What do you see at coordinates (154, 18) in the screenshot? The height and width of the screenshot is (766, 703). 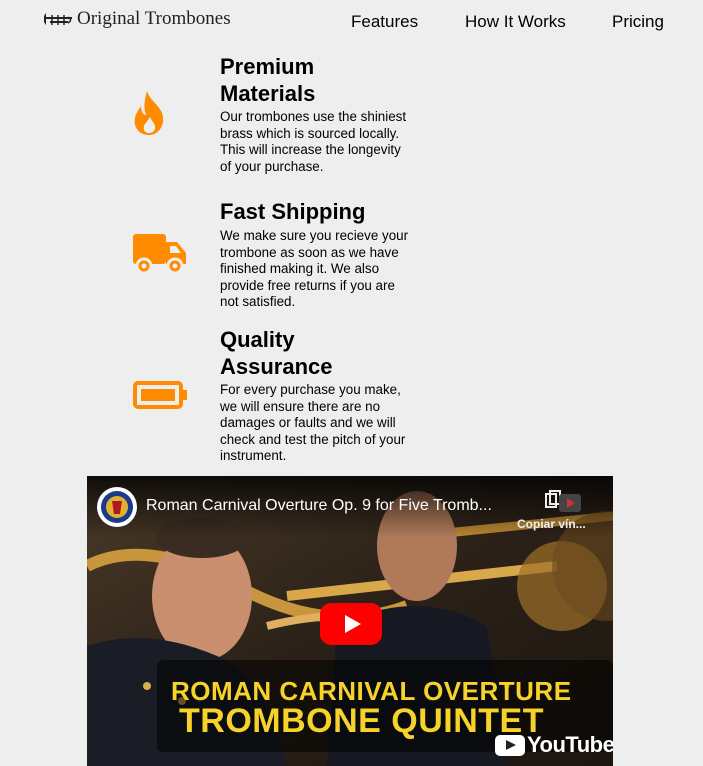 I see `brand-name: Original Trombones` at bounding box center [154, 18].